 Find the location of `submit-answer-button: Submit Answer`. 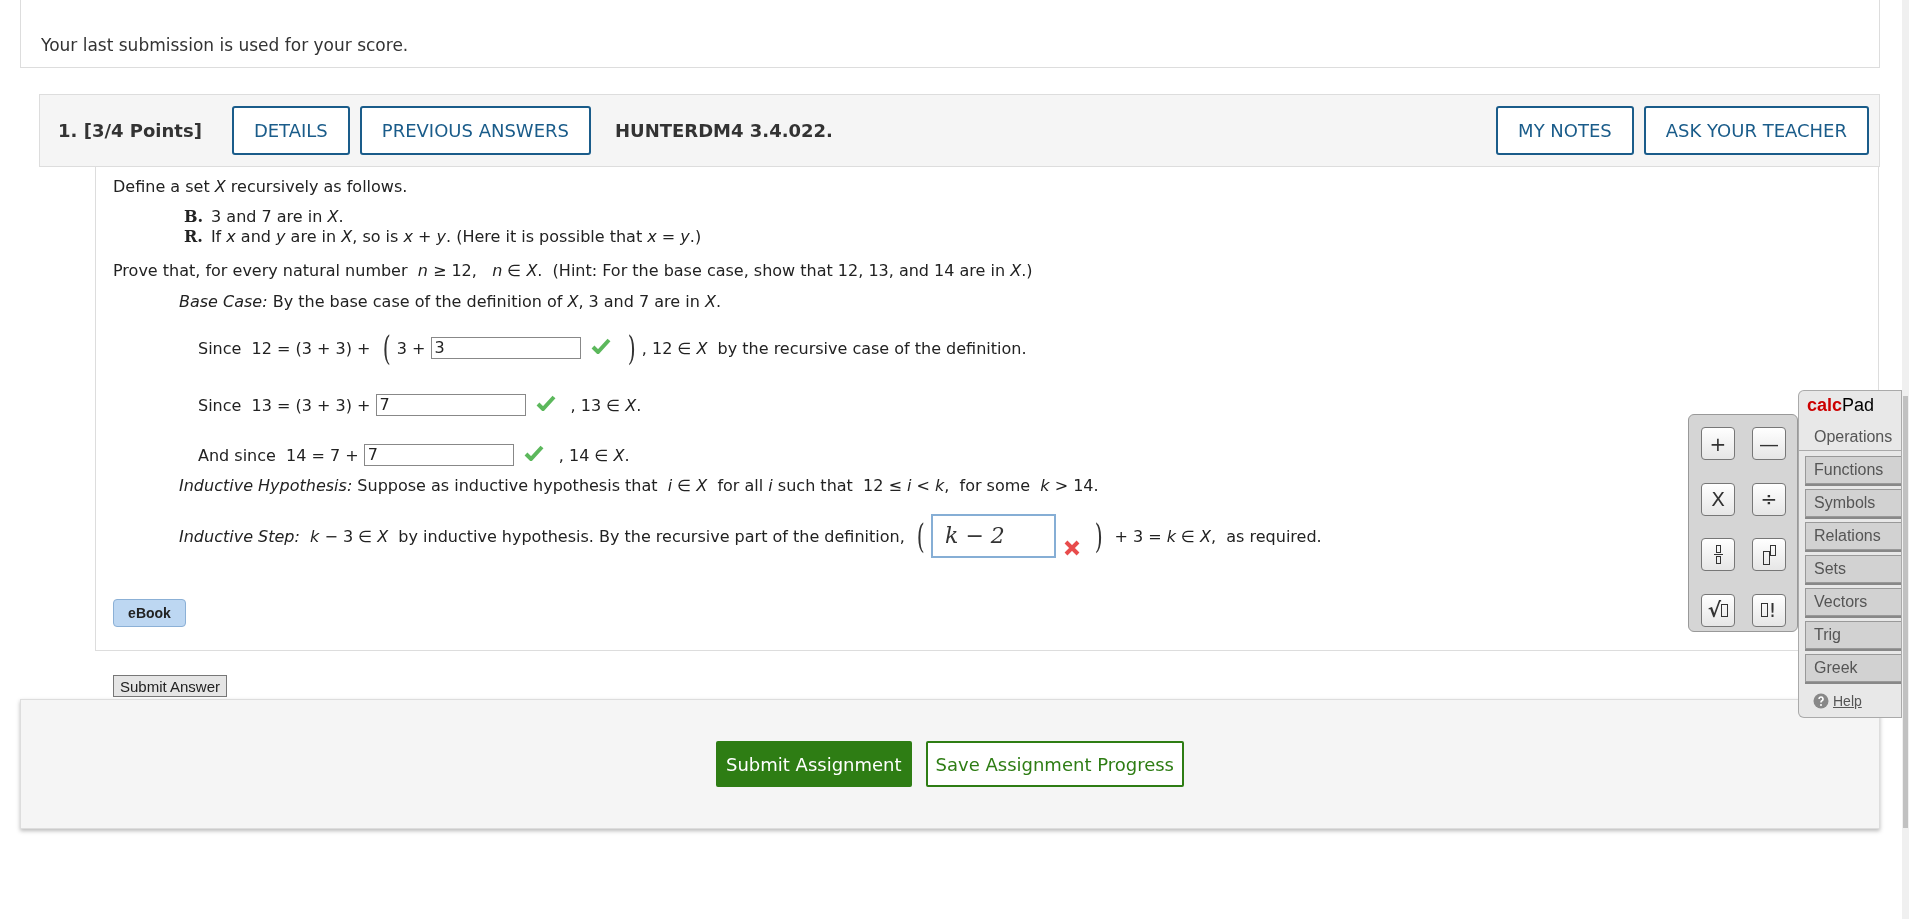

submit-answer-button: Submit Answer is located at coordinates (170, 686).